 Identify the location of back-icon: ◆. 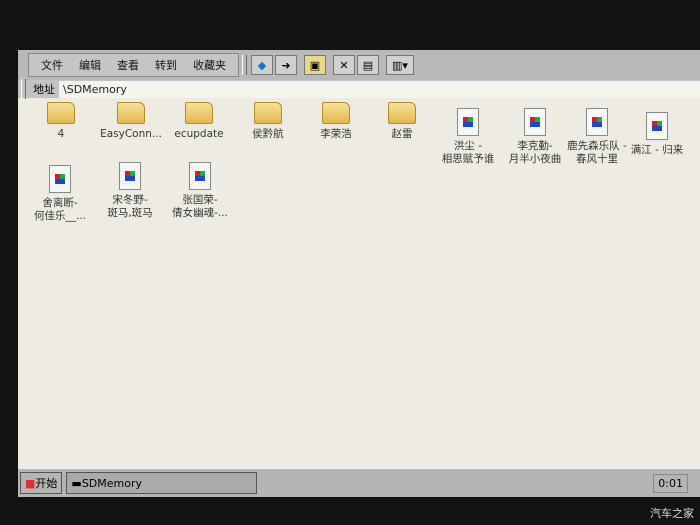
(262, 65).